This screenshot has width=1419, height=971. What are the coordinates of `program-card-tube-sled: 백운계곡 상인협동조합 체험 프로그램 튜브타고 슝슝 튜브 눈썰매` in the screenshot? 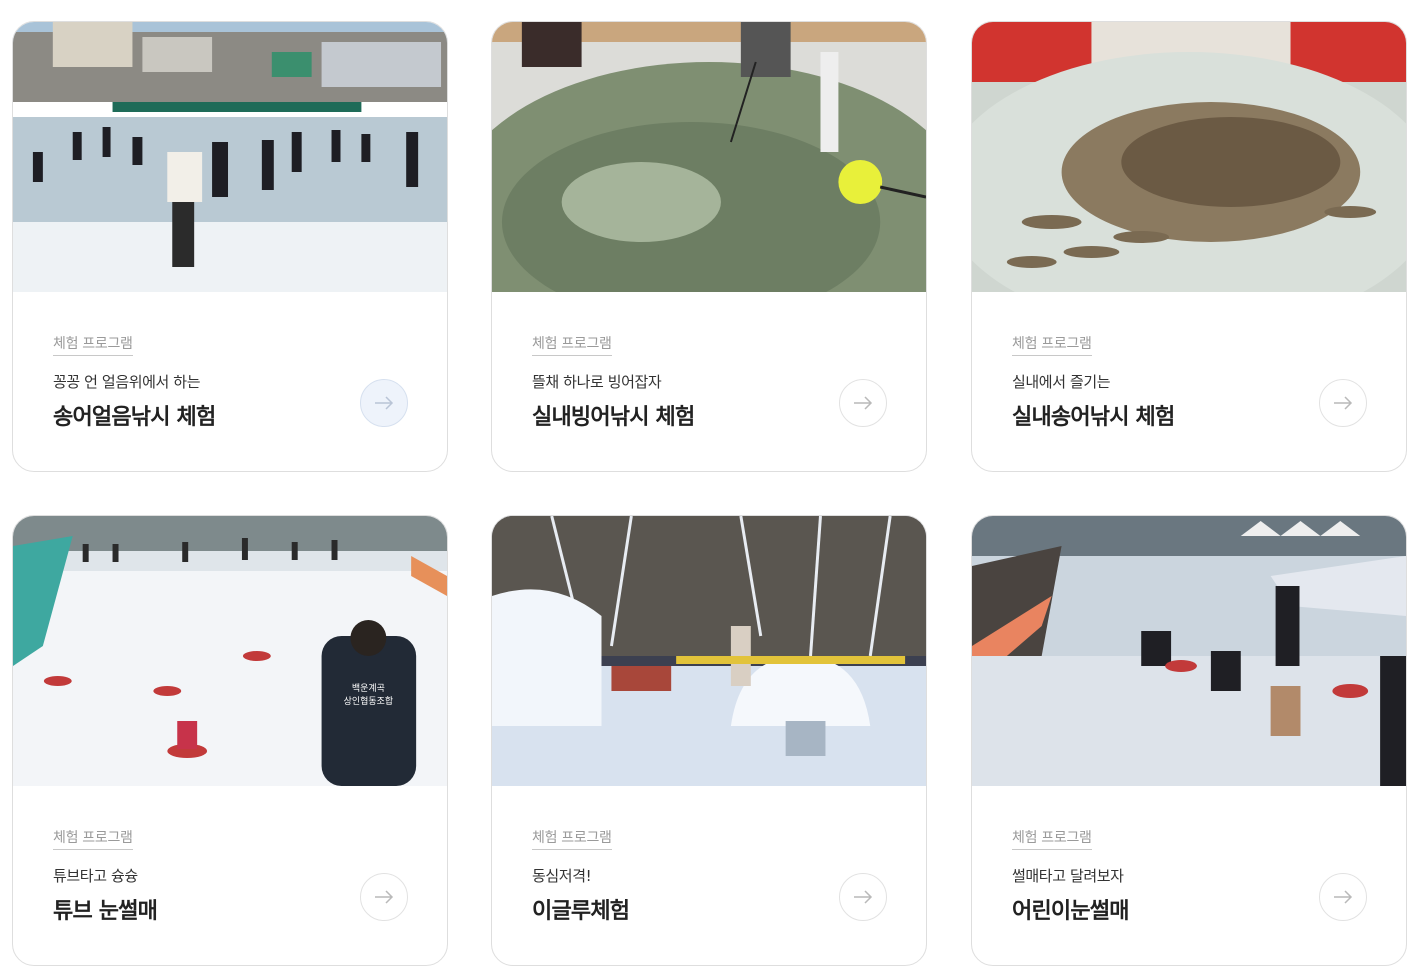 It's located at (230, 740).